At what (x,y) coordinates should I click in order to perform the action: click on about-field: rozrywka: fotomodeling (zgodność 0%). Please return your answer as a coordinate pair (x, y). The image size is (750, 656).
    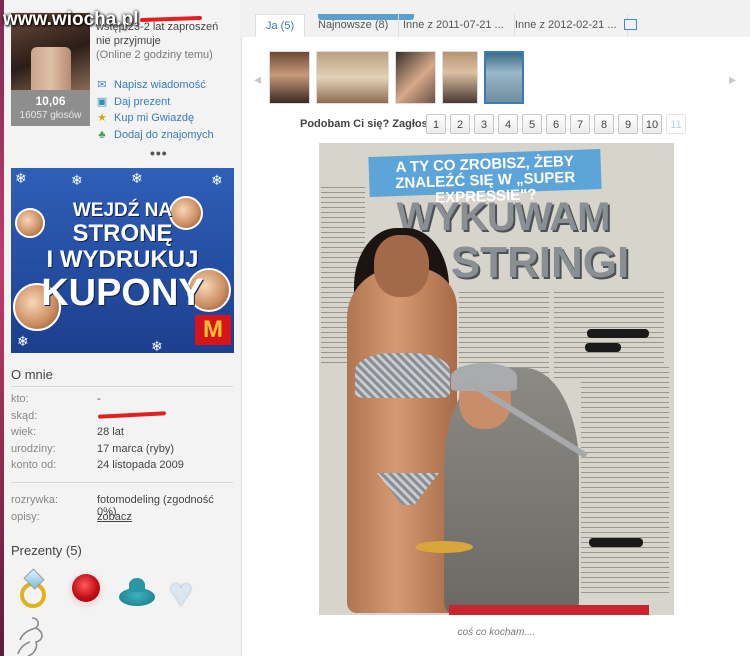
    Looking at the image, I should click on (123, 506).